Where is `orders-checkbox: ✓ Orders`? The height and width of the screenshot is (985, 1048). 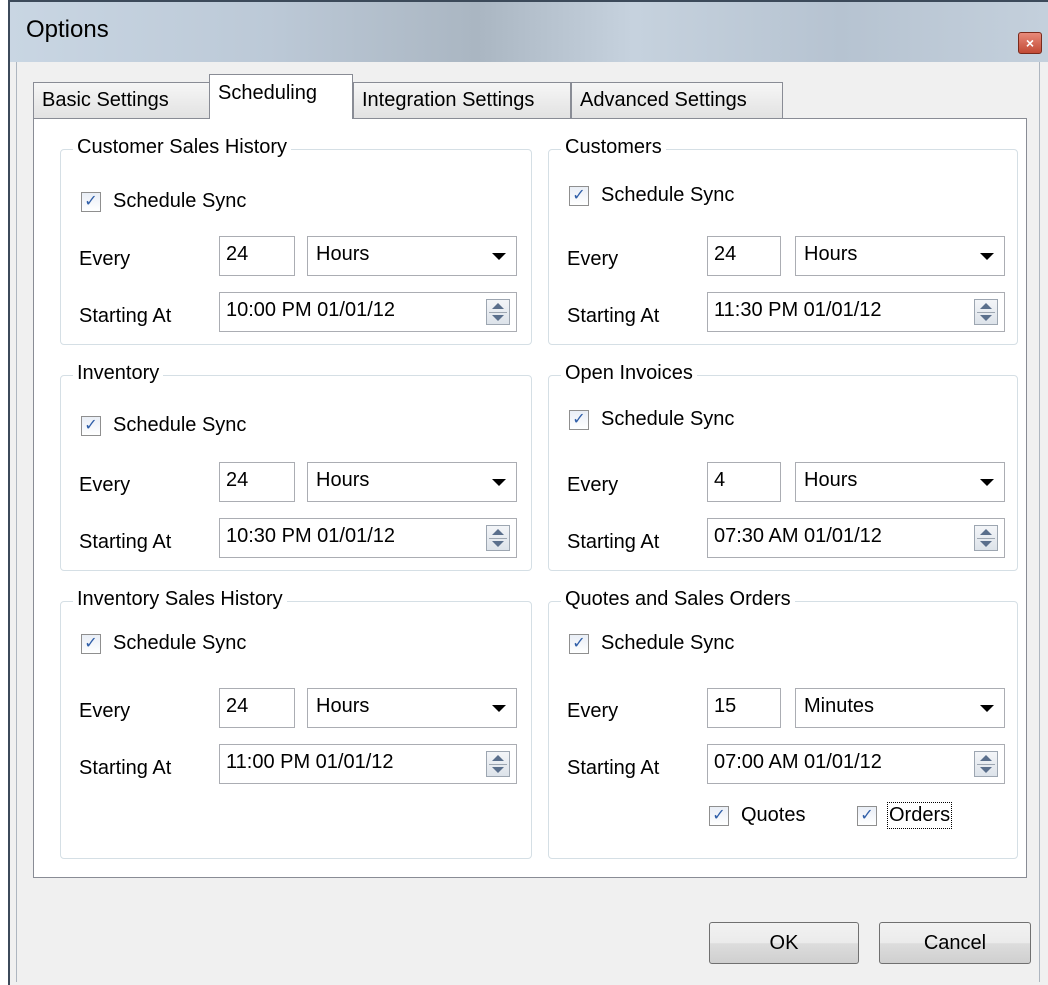
orders-checkbox: ✓ Orders is located at coordinates (905, 815).